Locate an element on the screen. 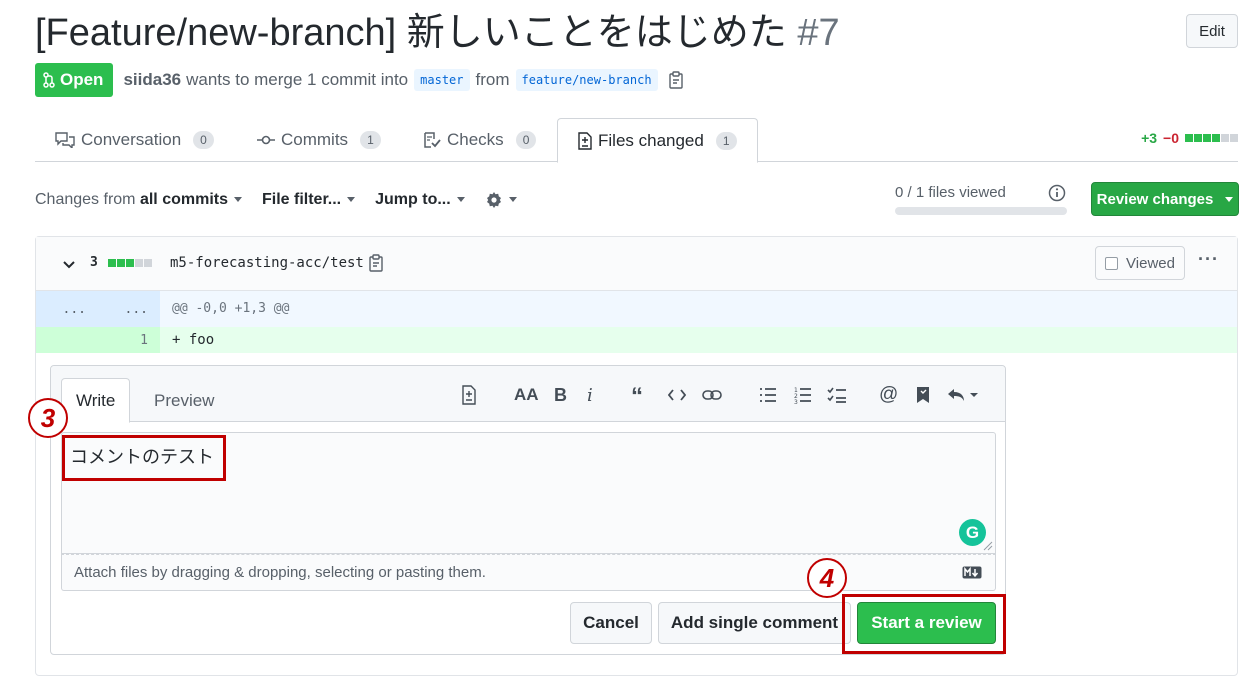  tab-conversation: Conversation 0 is located at coordinates (134, 140).